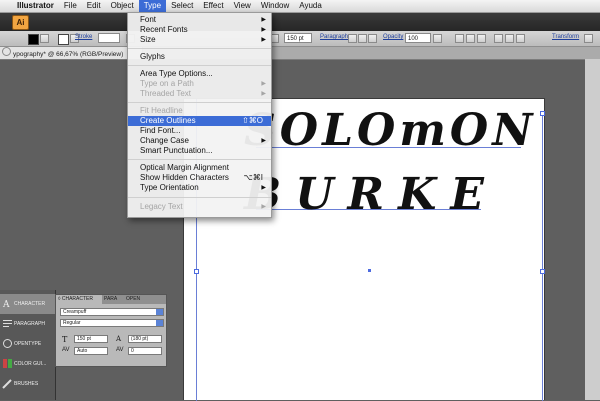 This screenshot has height=401, width=600. I want to click on stroke-swatch, so click(63, 39).